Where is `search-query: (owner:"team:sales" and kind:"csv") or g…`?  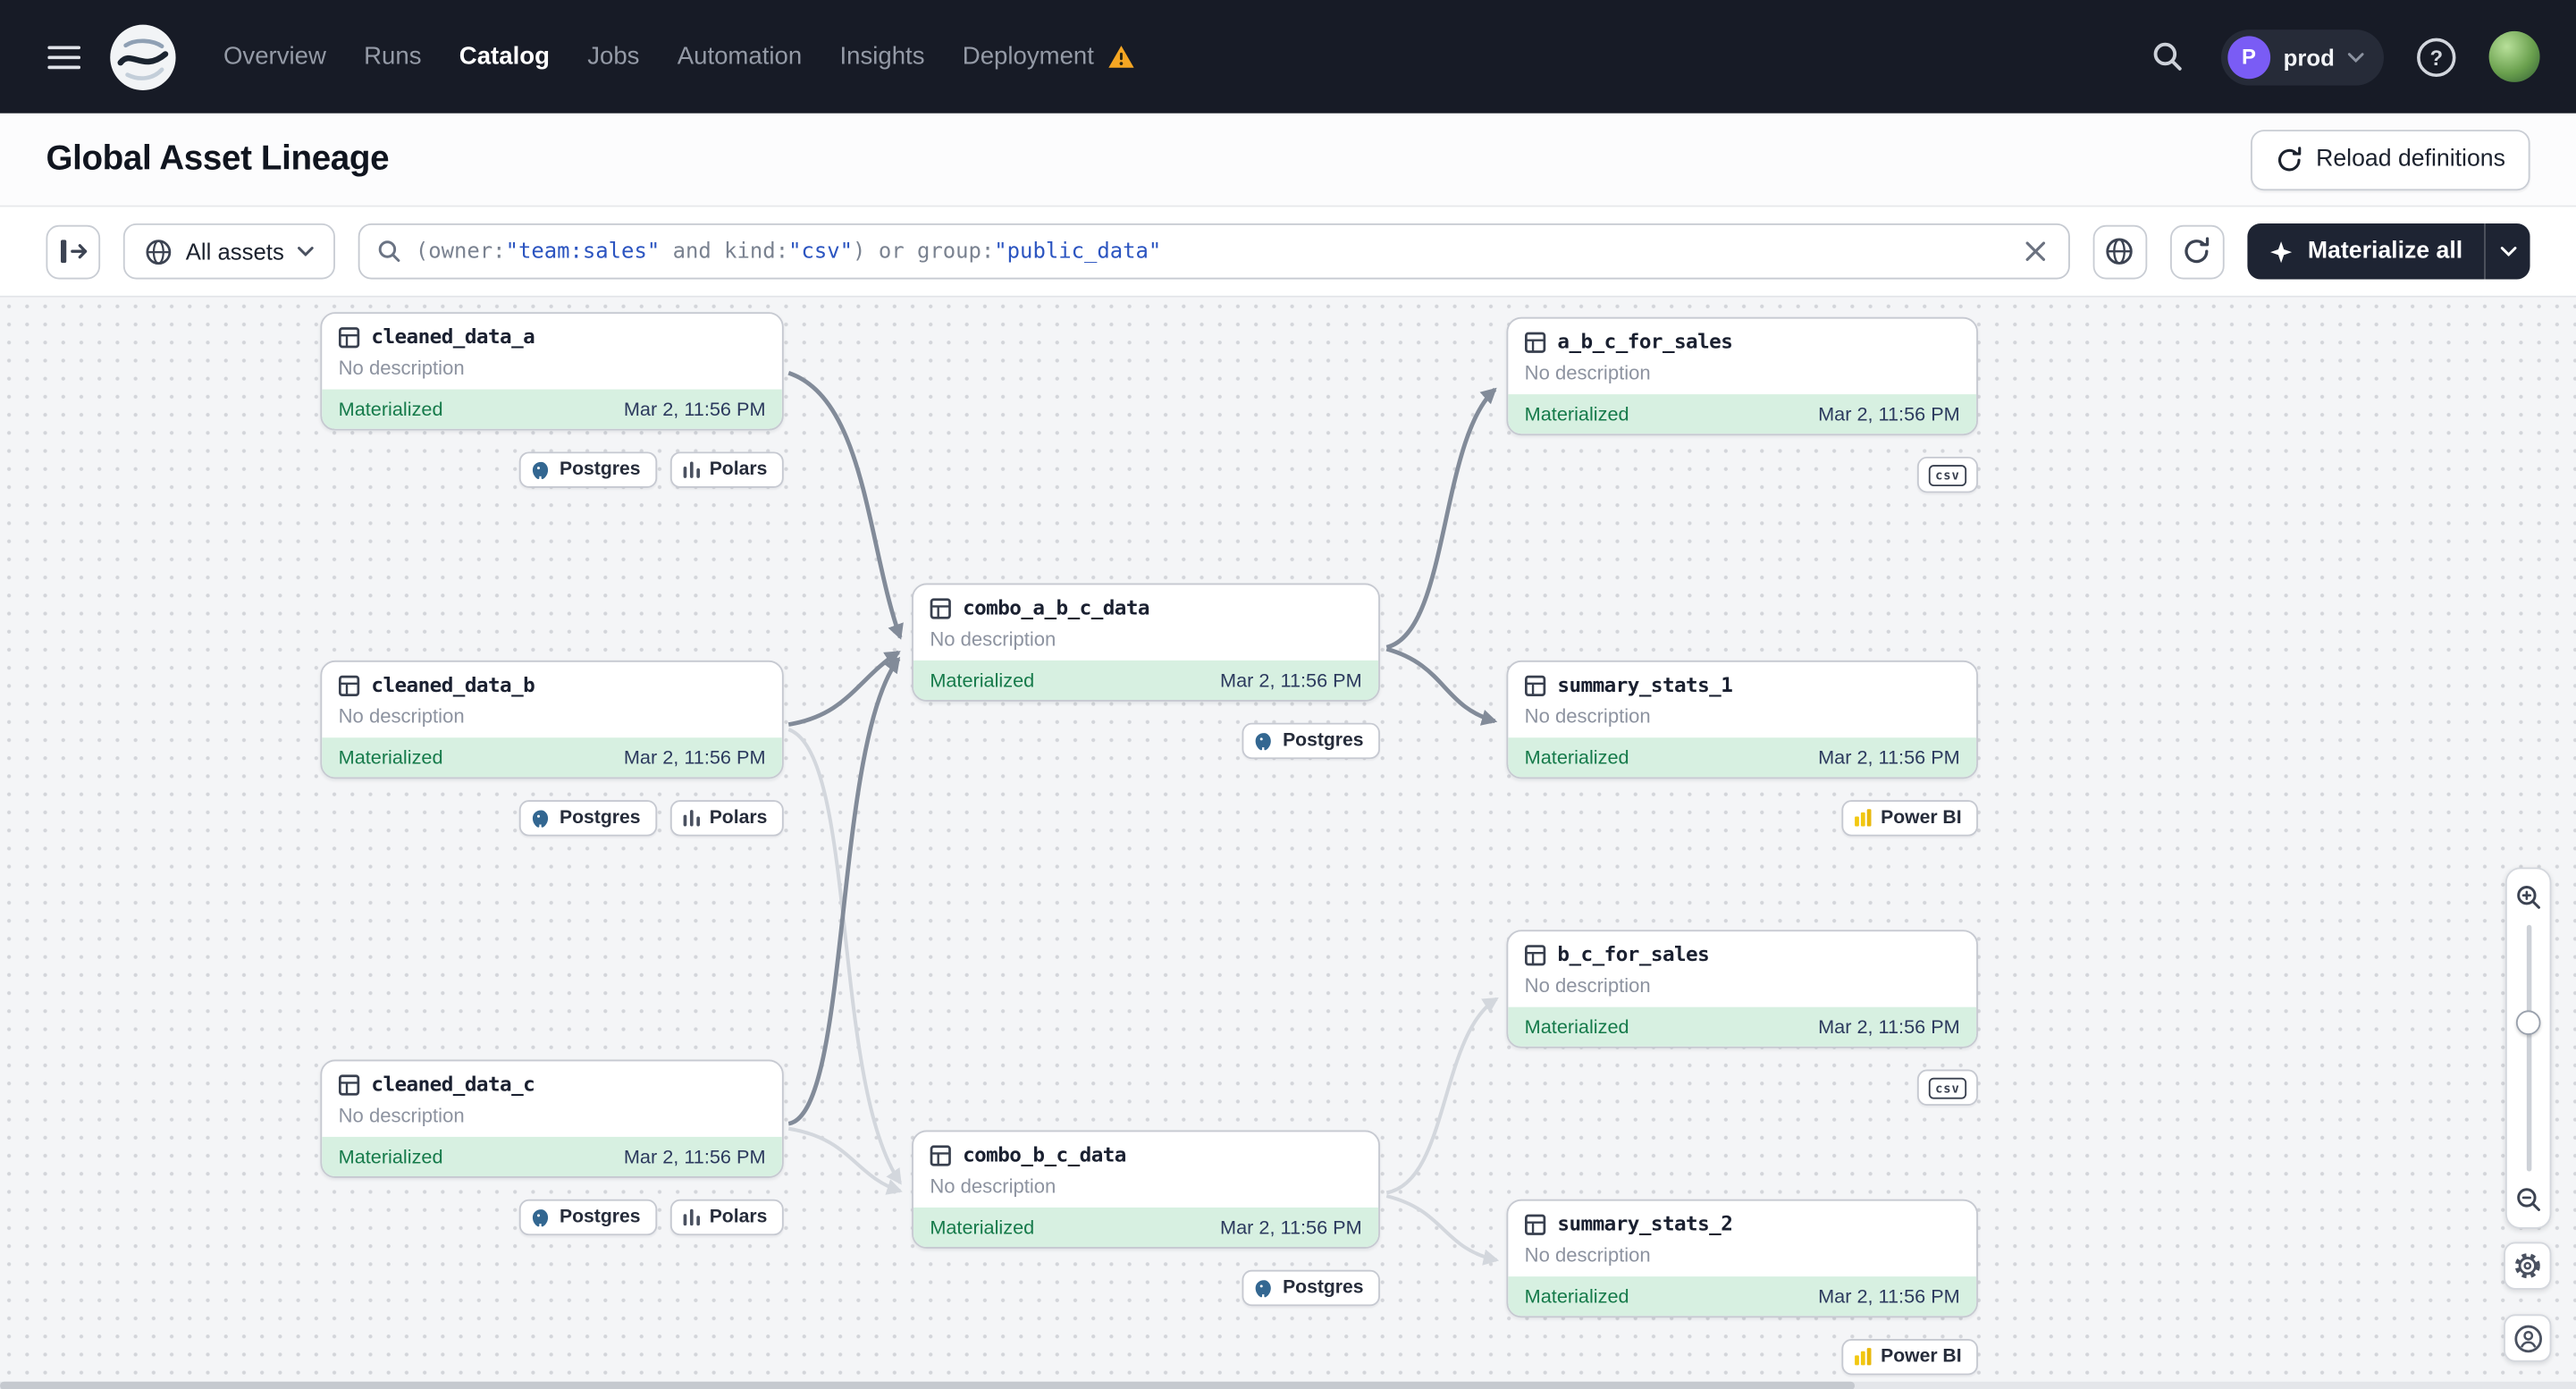
search-query: (owner:"team:sales" and kind:"csv") or g… is located at coordinates (1211, 251).